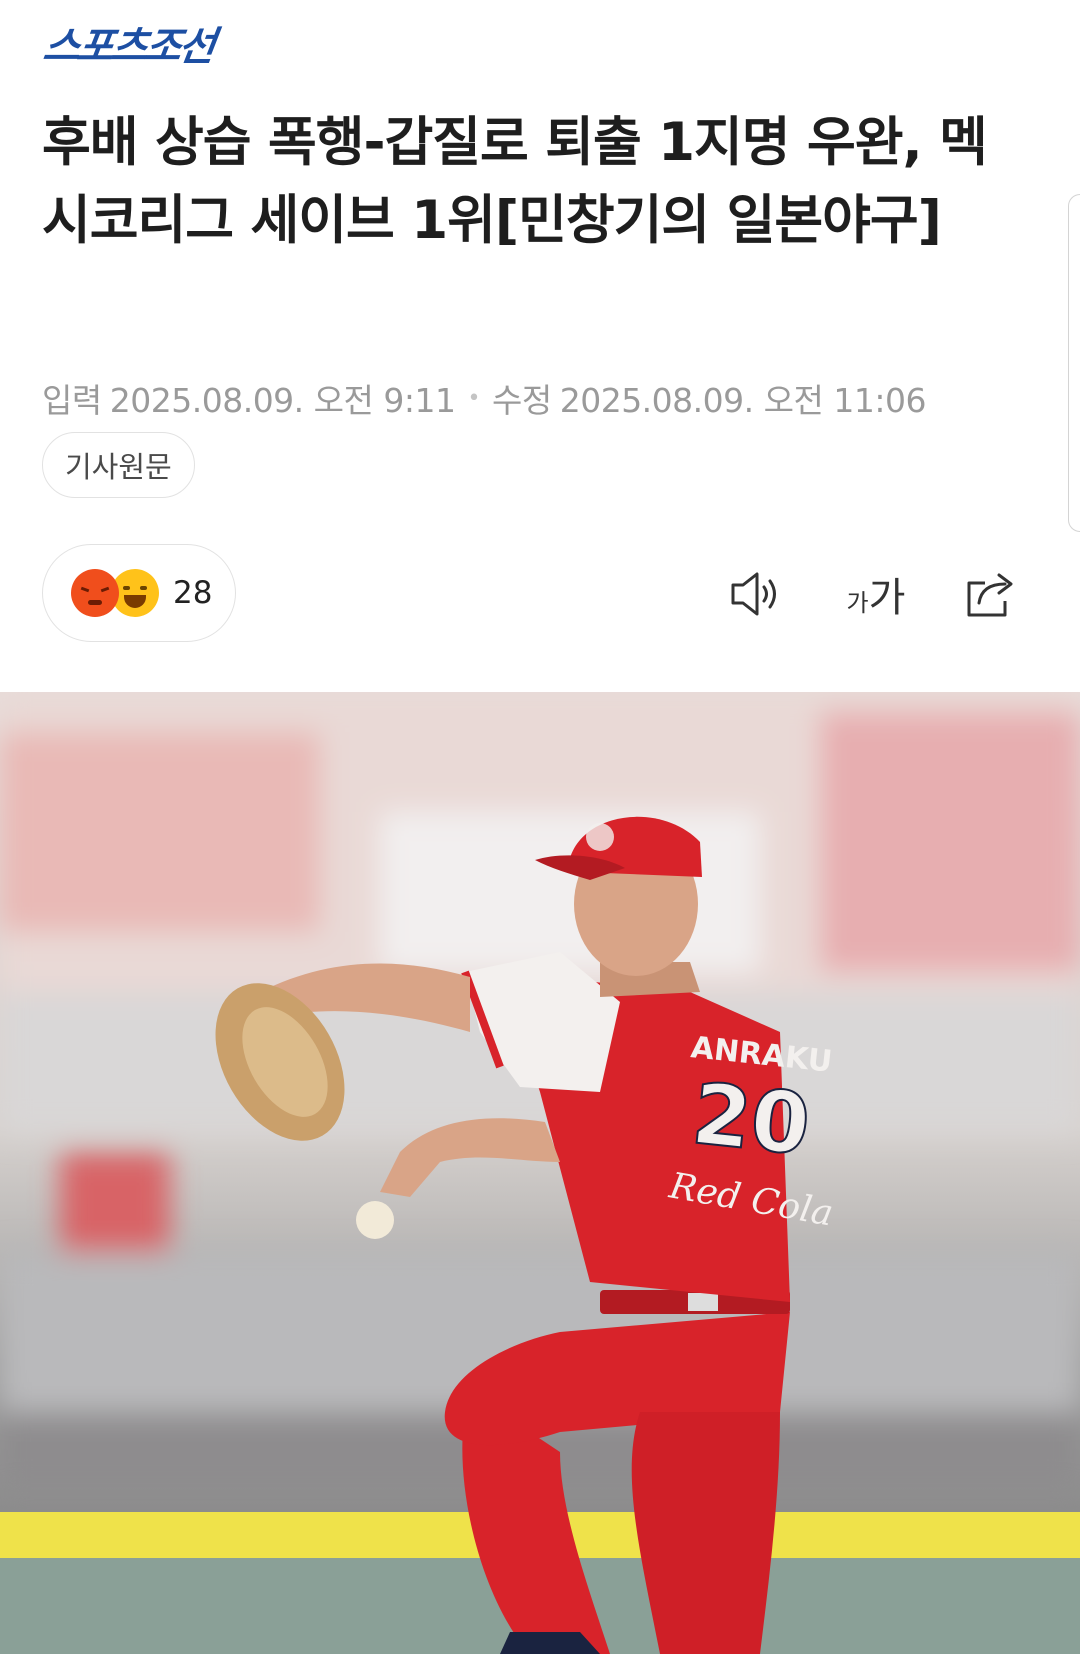 The height and width of the screenshot is (1654, 1080). What do you see at coordinates (521, 400) in the screenshot?
I see `modified-label: 수정` at bounding box center [521, 400].